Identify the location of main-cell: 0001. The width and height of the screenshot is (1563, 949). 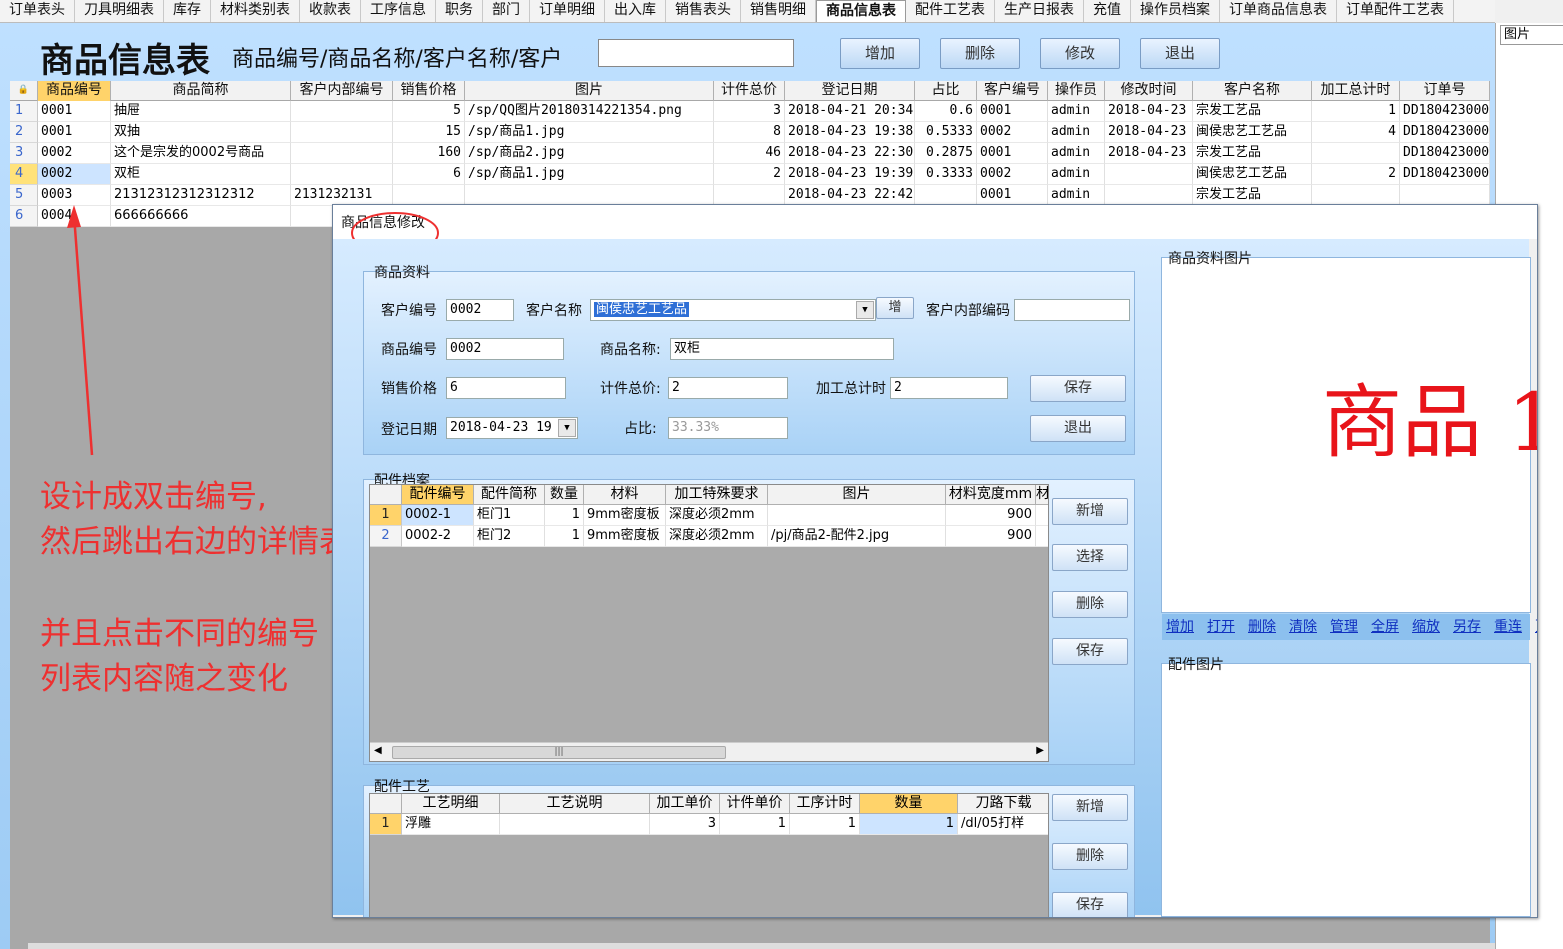
(1012, 111).